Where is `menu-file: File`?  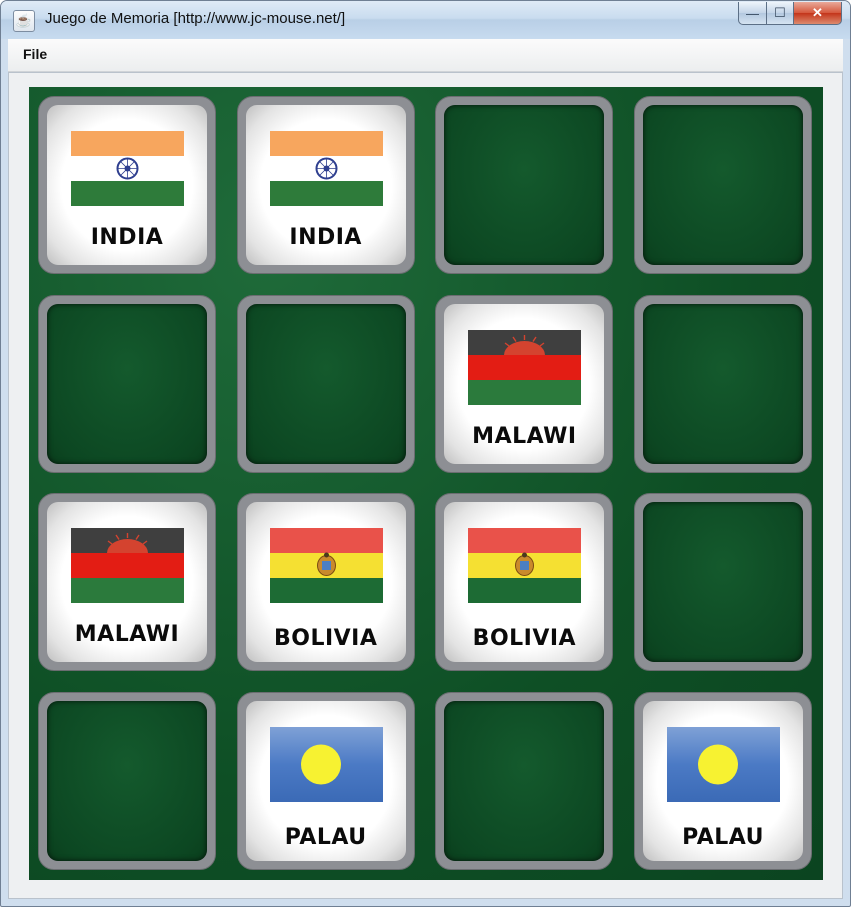
menu-file: File is located at coordinates (35, 54).